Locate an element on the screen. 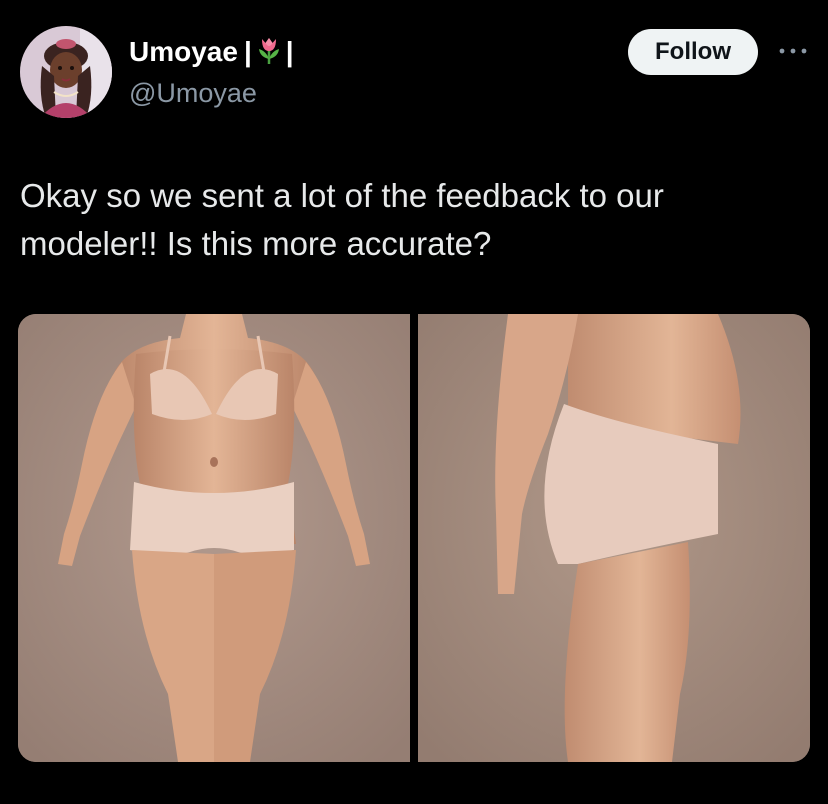  ellipsis-icon is located at coordinates (793, 51).